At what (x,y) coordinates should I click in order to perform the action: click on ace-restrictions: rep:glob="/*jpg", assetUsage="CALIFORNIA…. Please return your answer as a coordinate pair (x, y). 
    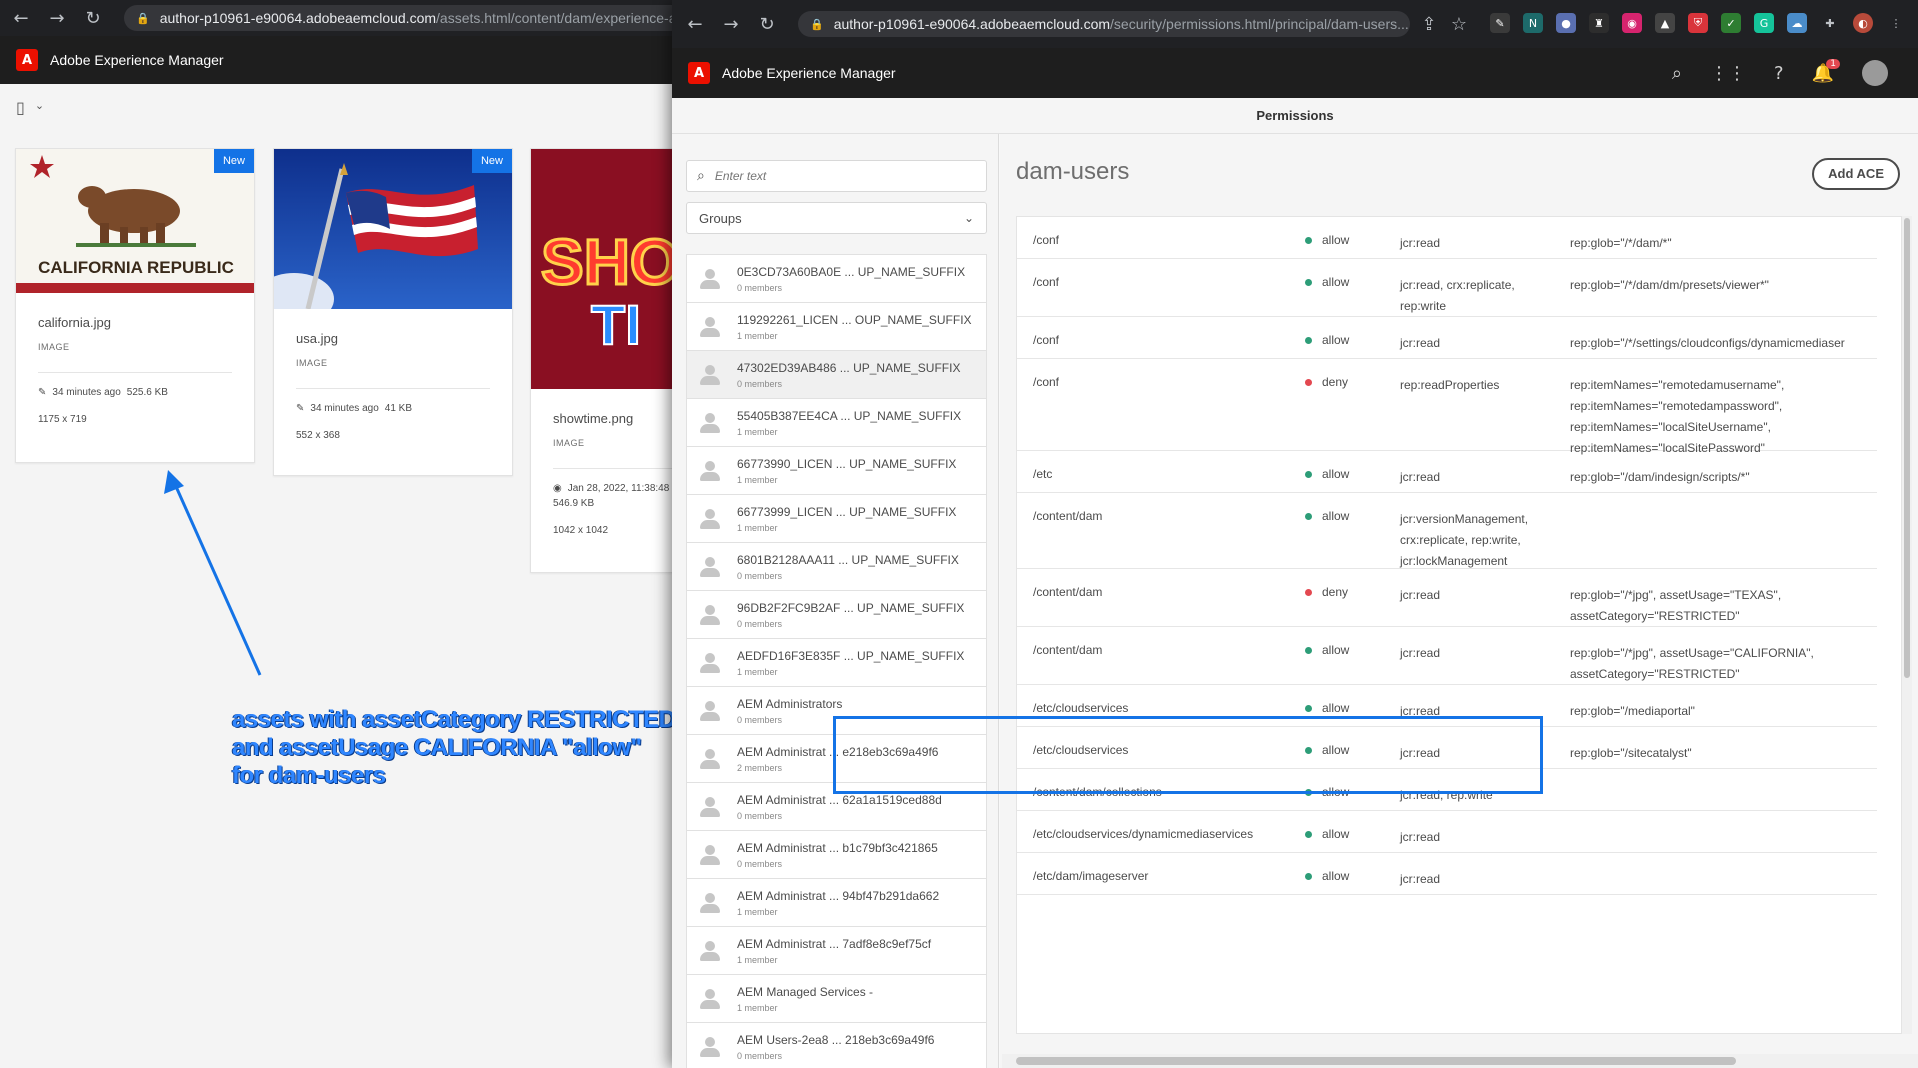
    Looking at the image, I should click on (1692, 663).